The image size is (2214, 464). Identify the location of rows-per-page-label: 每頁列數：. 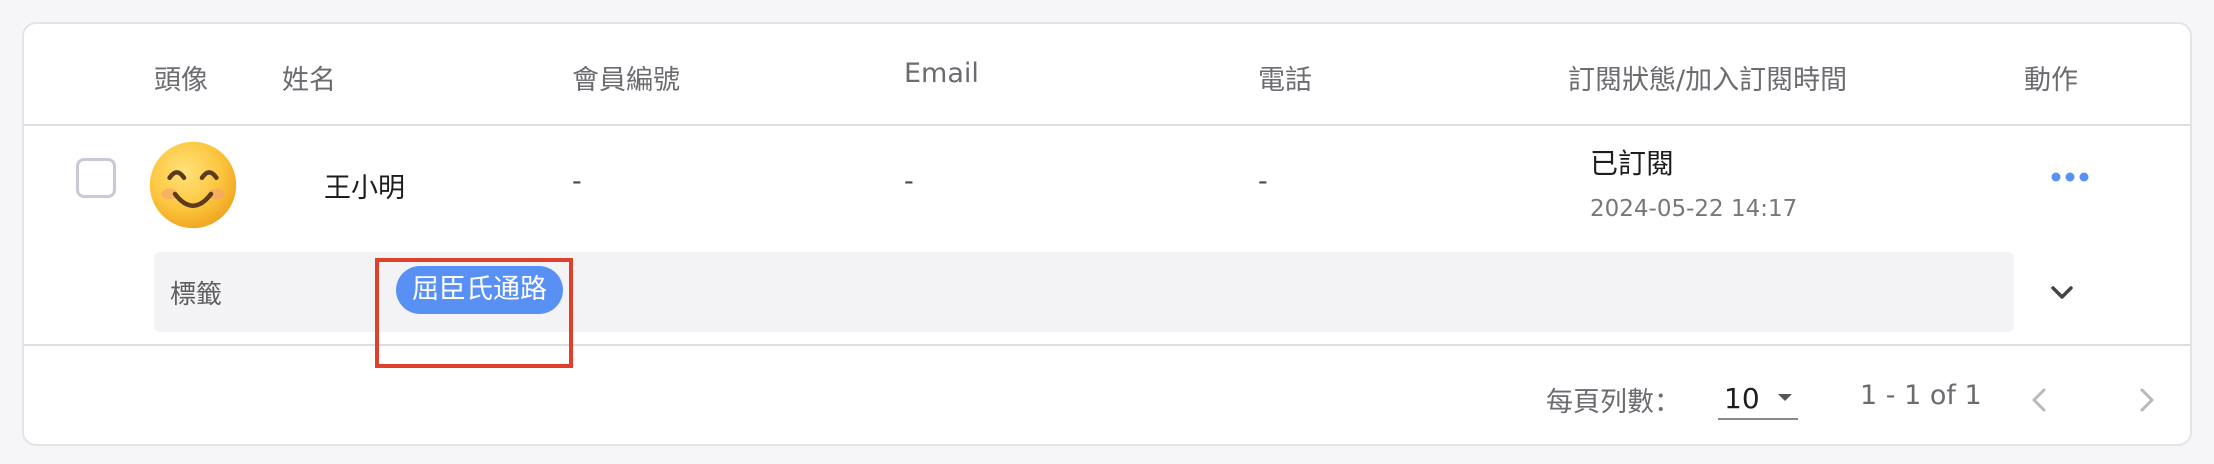
(1613, 402).